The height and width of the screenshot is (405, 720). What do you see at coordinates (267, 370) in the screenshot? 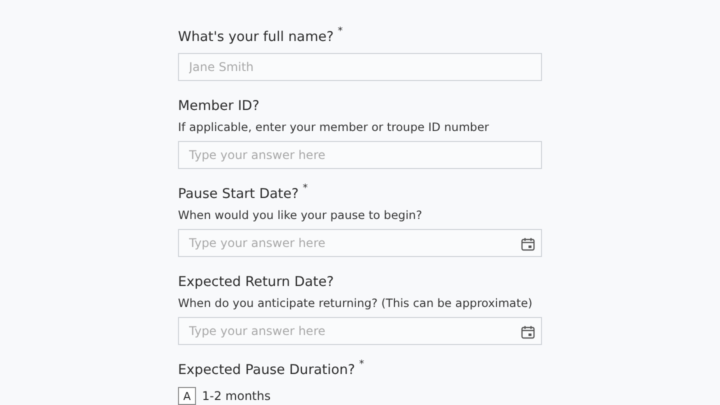
I see `question-label: Expected Pause Duration?` at bounding box center [267, 370].